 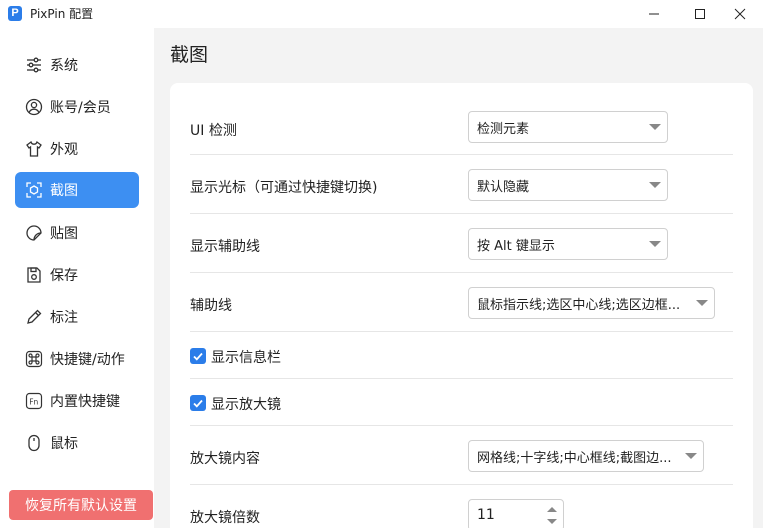 What do you see at coordinates (34, 233) in the screenshot?
I see `sticker-icon` at bounding box center [34, 233].